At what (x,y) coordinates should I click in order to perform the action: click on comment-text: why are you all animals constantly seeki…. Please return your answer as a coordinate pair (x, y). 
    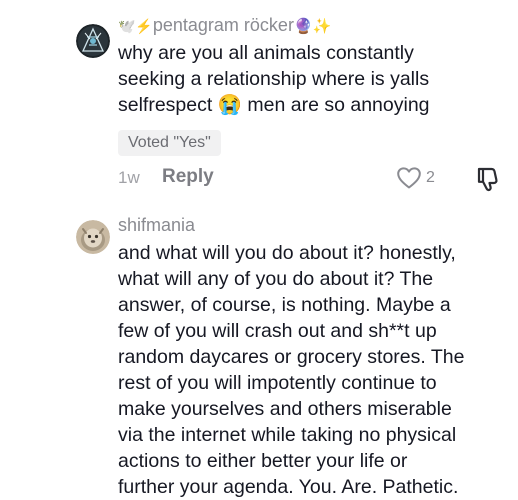
    Looking at the image, I should click on (274, 79).